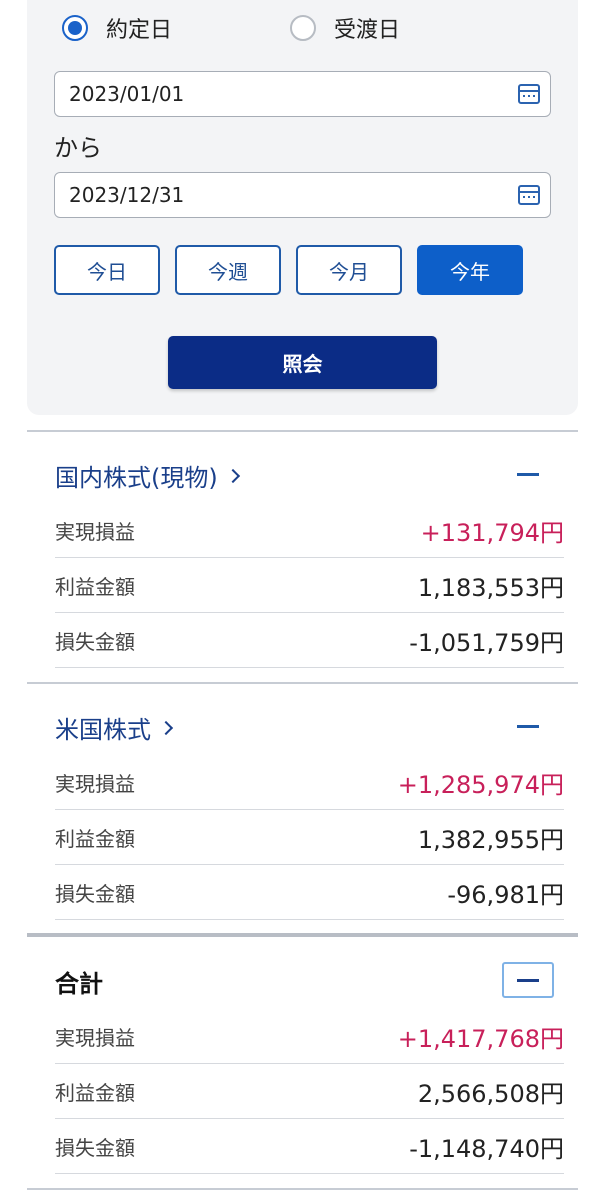 The height and width of the screenshot is (1200, 605). I want to click on section-title-domestic-stocks: 国内株式(現物), so click(147, 475).